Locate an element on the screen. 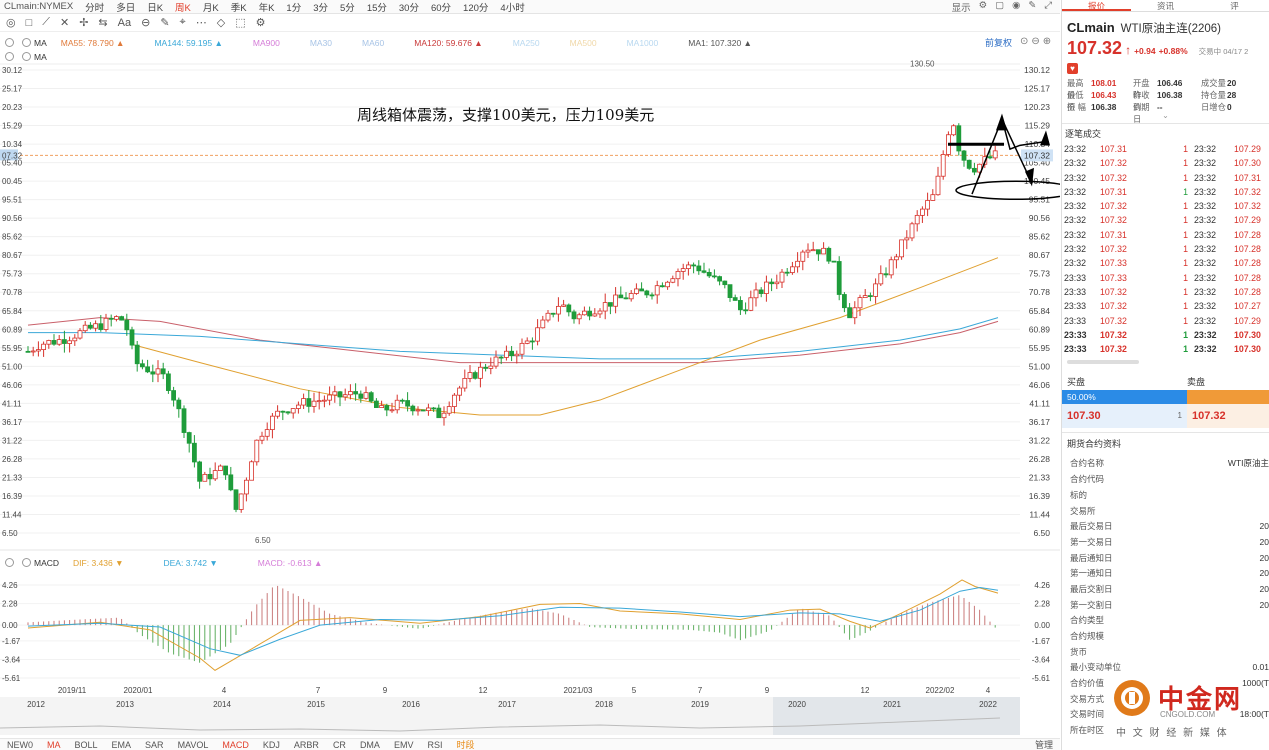  indicator-ema: EMA is located at coordinates (122, 745).